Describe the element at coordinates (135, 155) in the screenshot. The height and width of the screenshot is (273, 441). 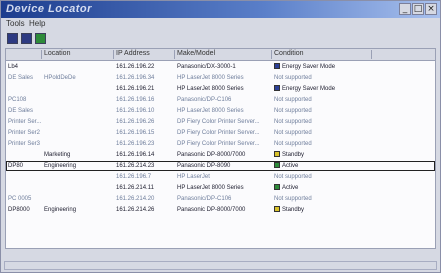
I see `cell-ip-text: 161.26.196.14` at that location.